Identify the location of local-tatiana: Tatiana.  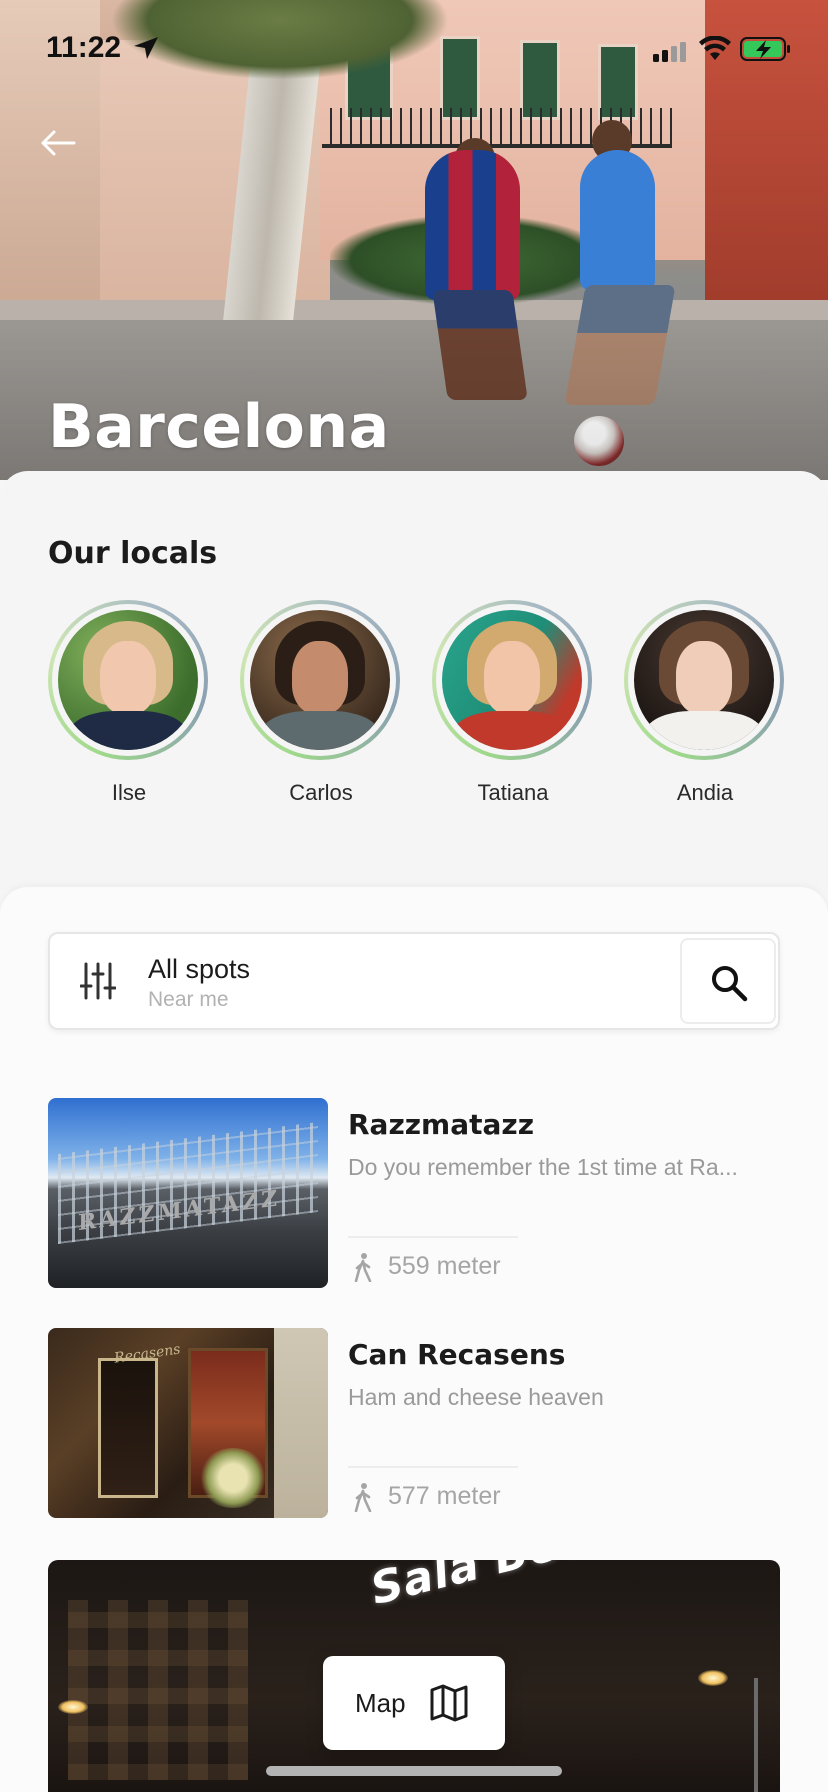
(513, 703).